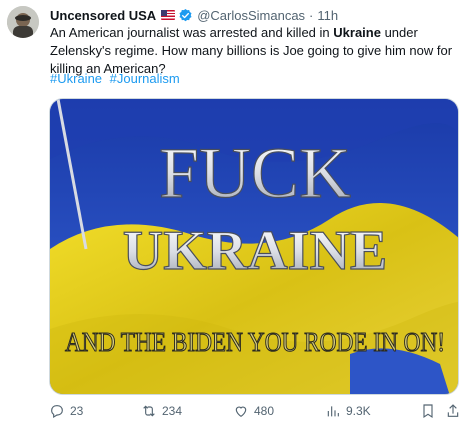 Image resolution: width=469 pixels, height=422 pixels. I want to click on reply-icon, so click(57, 412).